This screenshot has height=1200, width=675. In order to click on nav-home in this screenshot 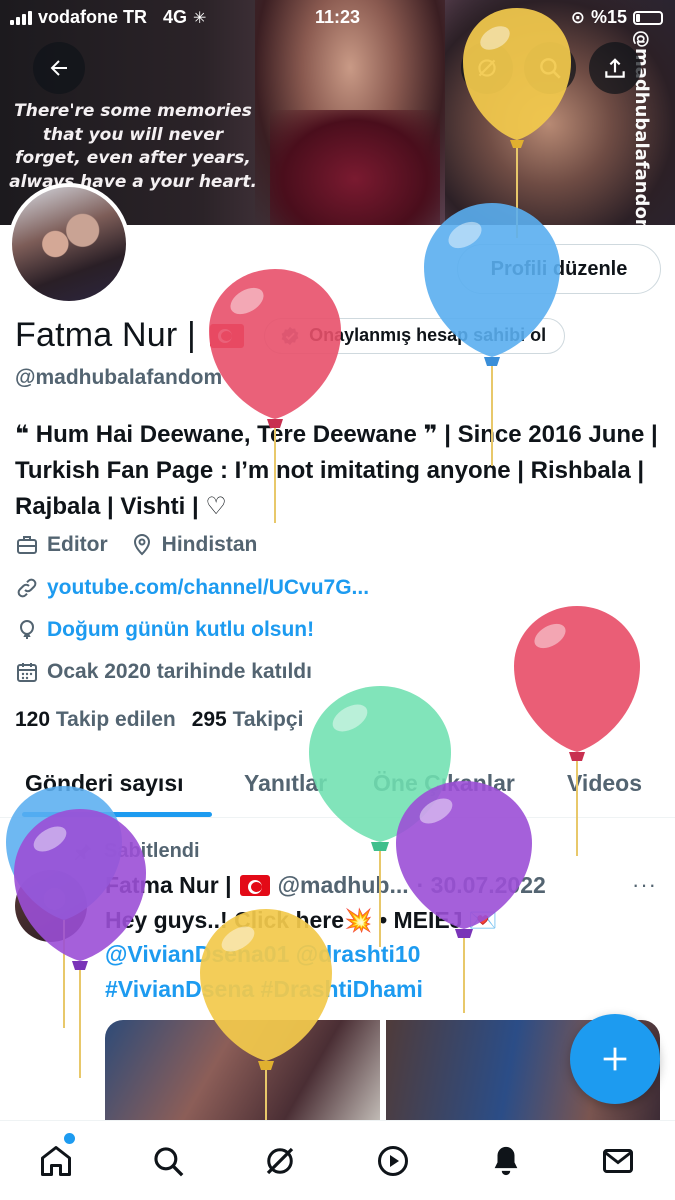, I will do `click(56, 1161)`.